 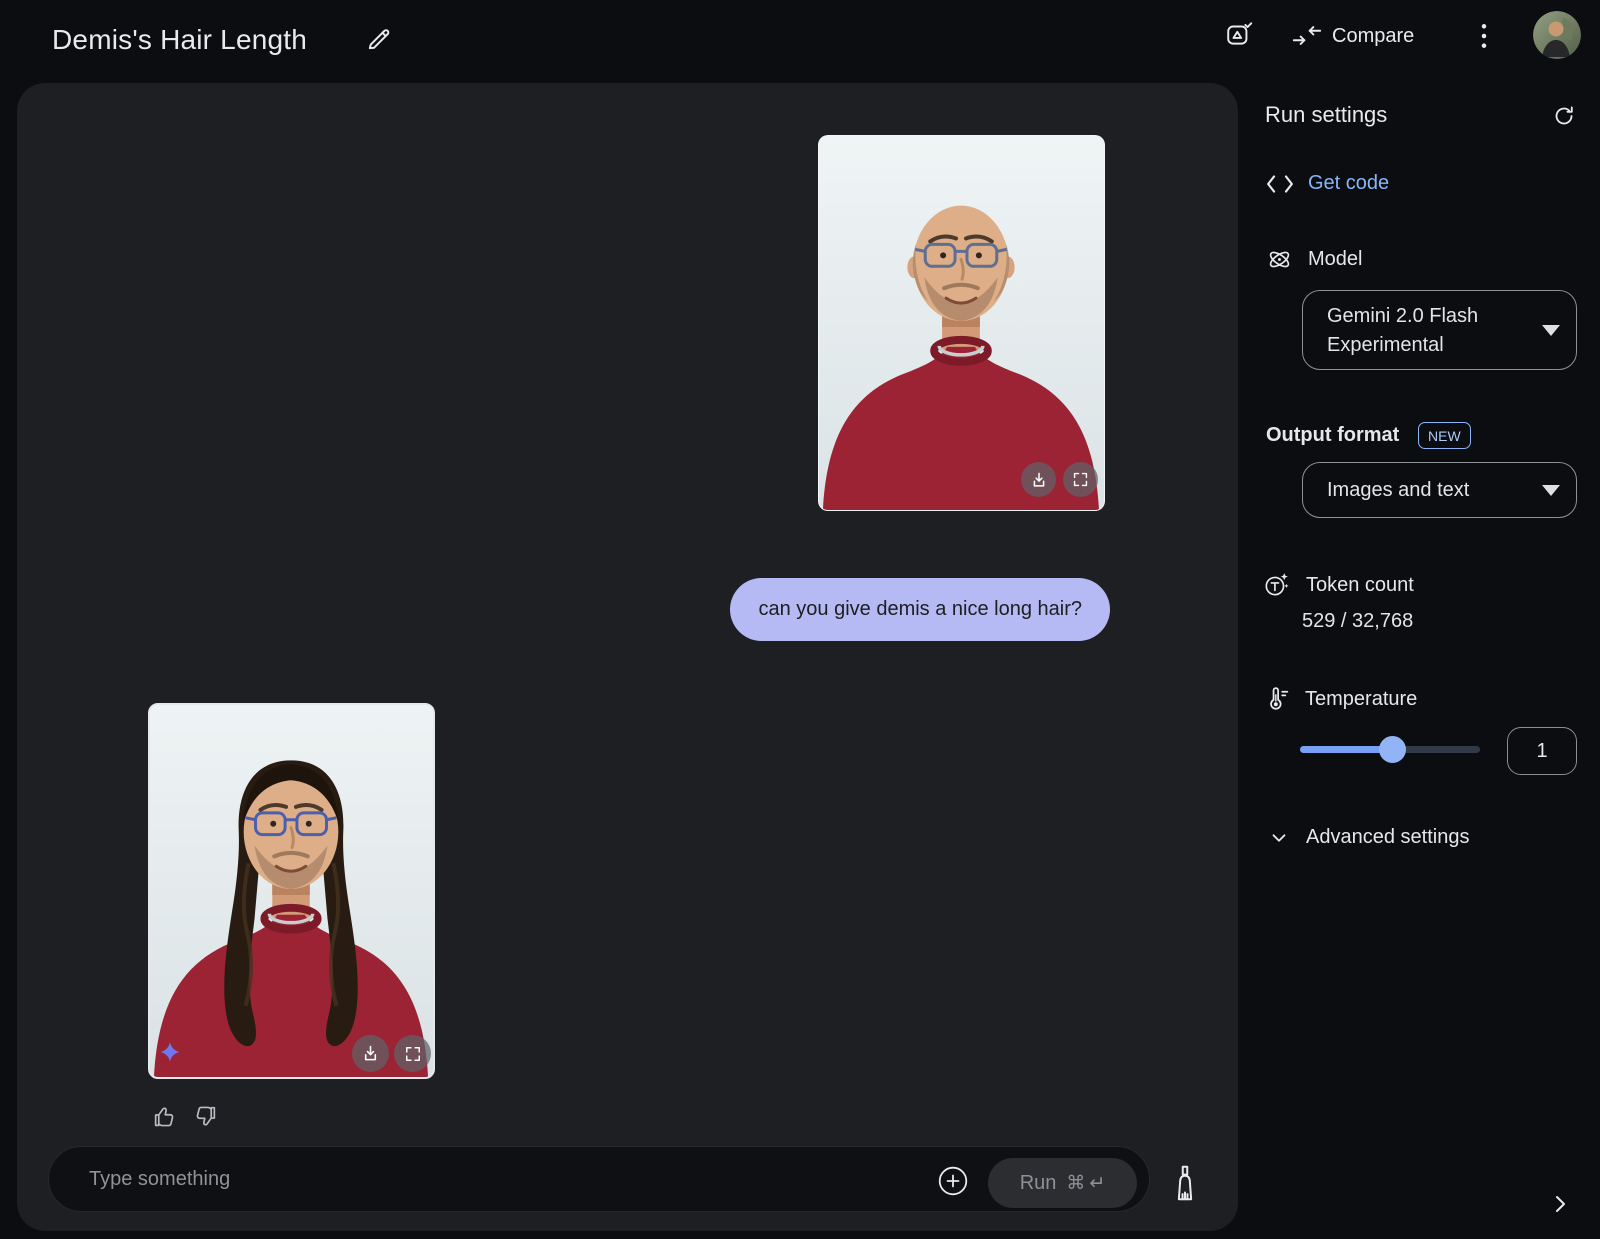 I want to click on prompt-input, so click(x=367, y=1179).